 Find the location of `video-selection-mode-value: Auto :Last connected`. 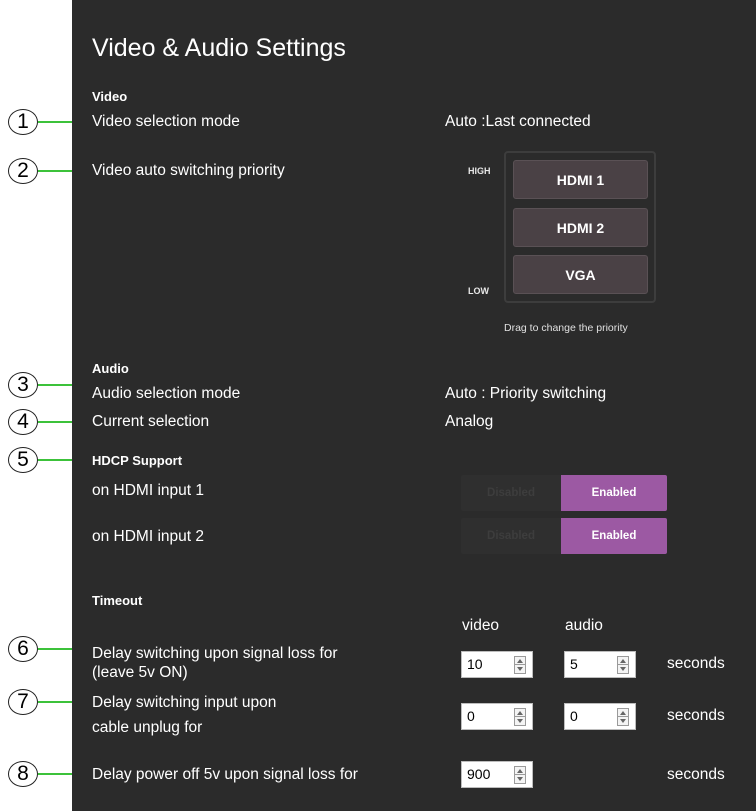

video-selection-mode-value: Auto :Last connected is located at coordinates (518, 122).